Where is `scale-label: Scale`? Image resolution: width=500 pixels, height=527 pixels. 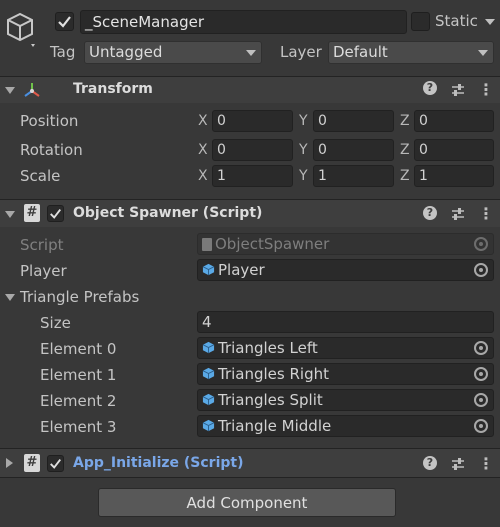
scale-label: Scale is located at coordinates (40, 176).